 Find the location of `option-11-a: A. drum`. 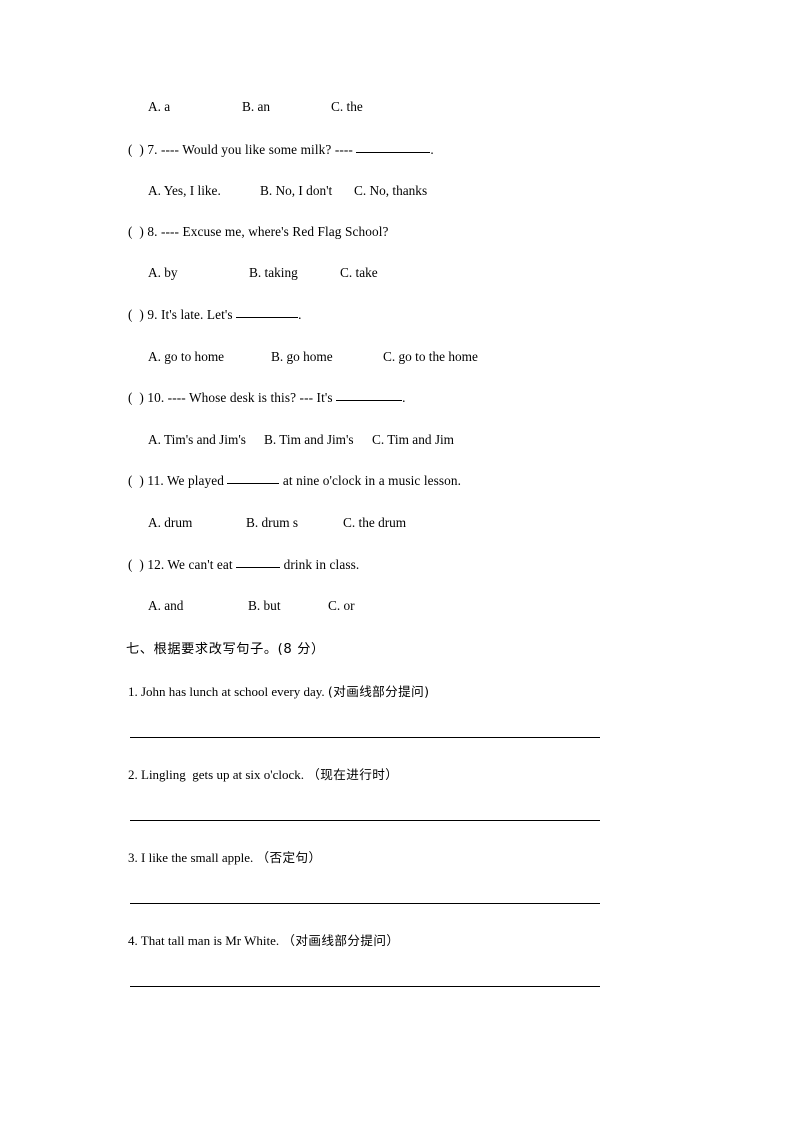

option-11-a: A. drum is located at coordinates (197, 523).